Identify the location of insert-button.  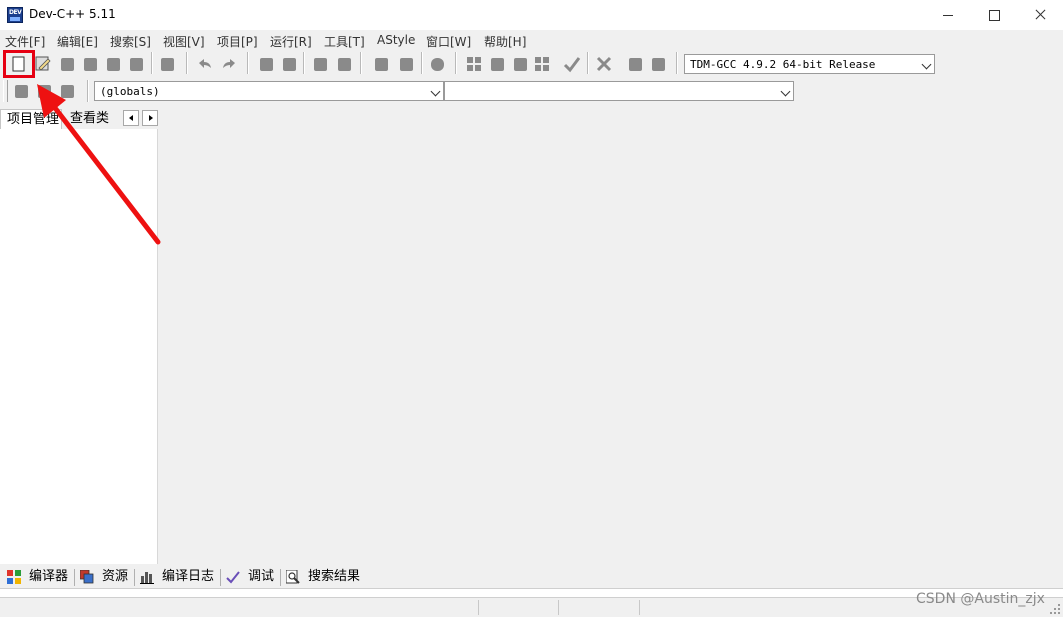
(21, 91).